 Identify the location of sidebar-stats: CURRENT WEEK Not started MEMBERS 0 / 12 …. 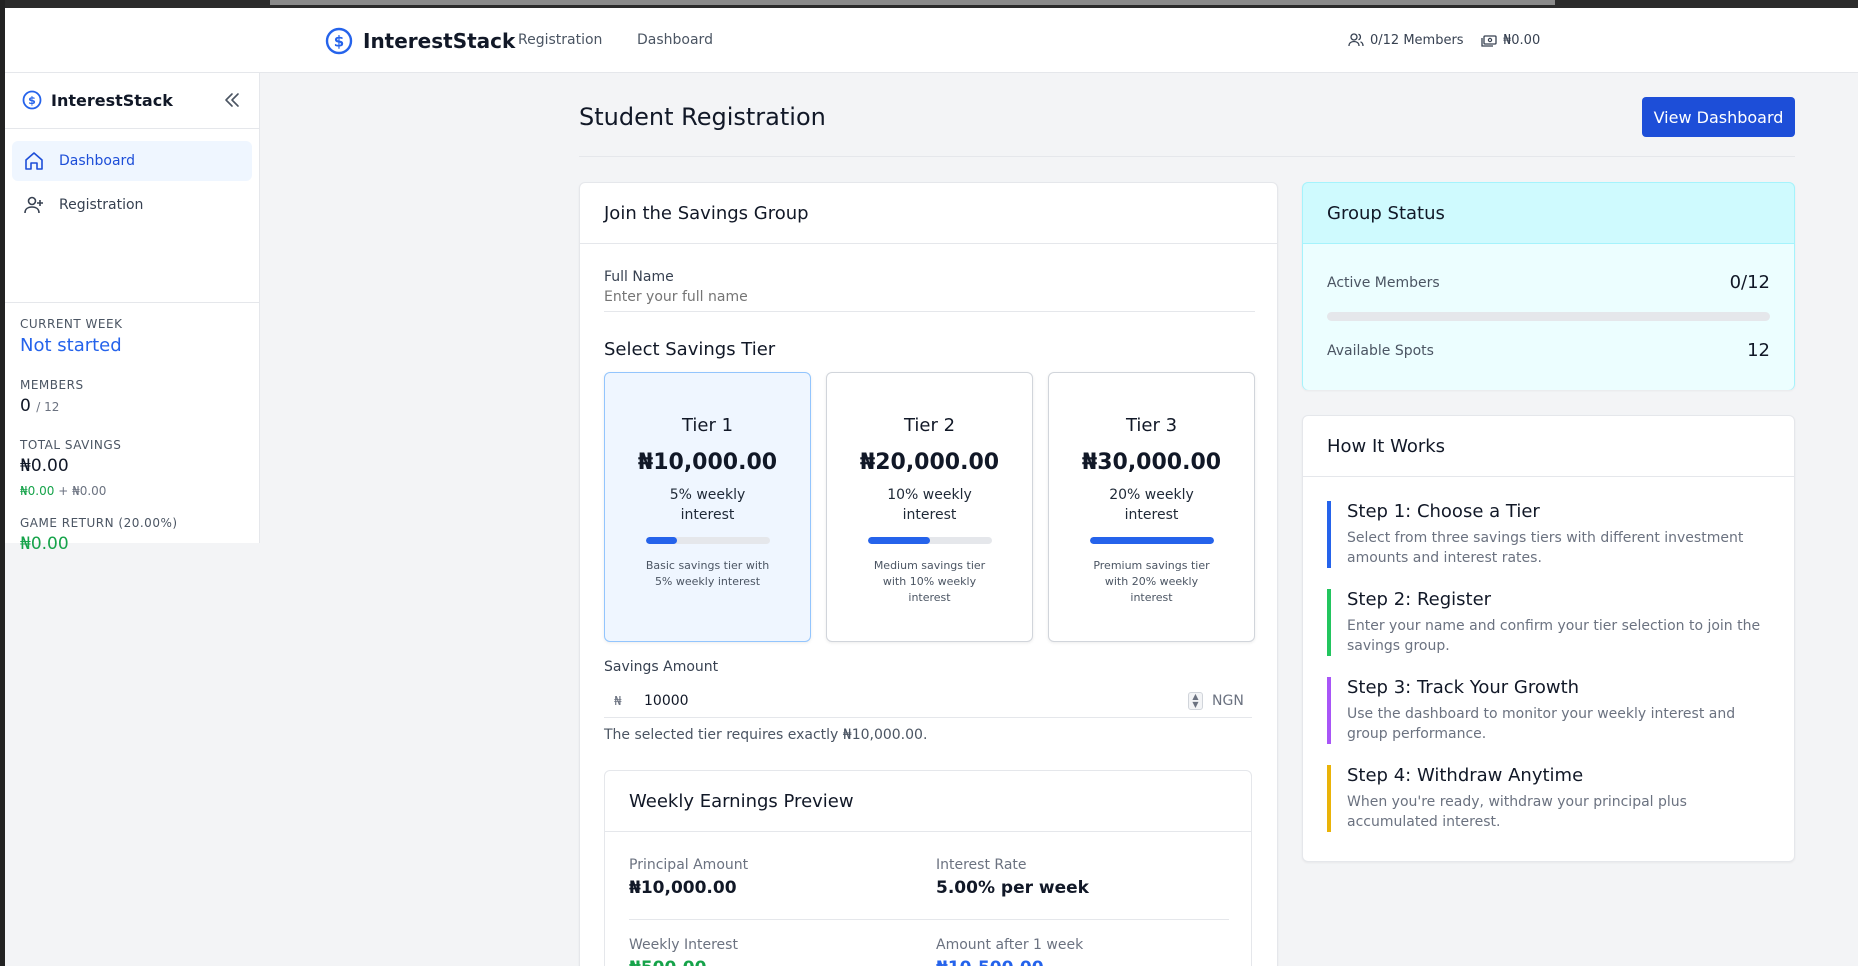
(132, 435).